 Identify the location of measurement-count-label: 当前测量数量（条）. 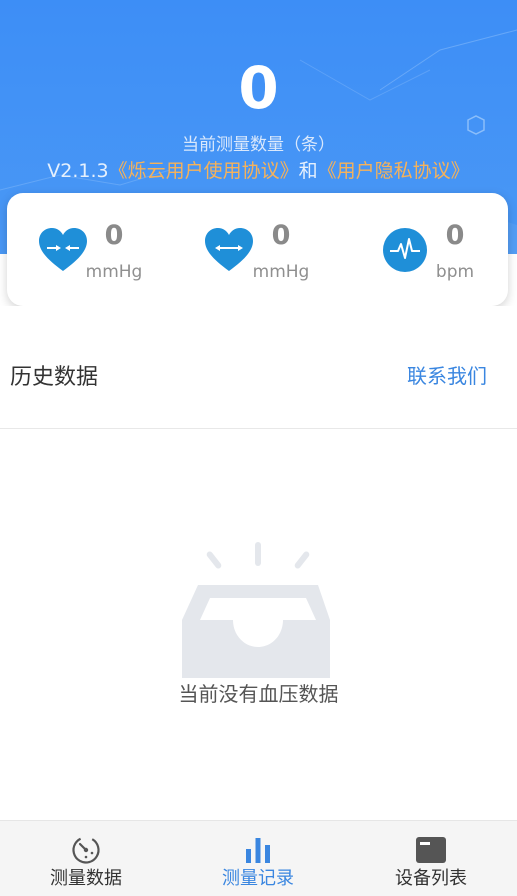
(258, 145).